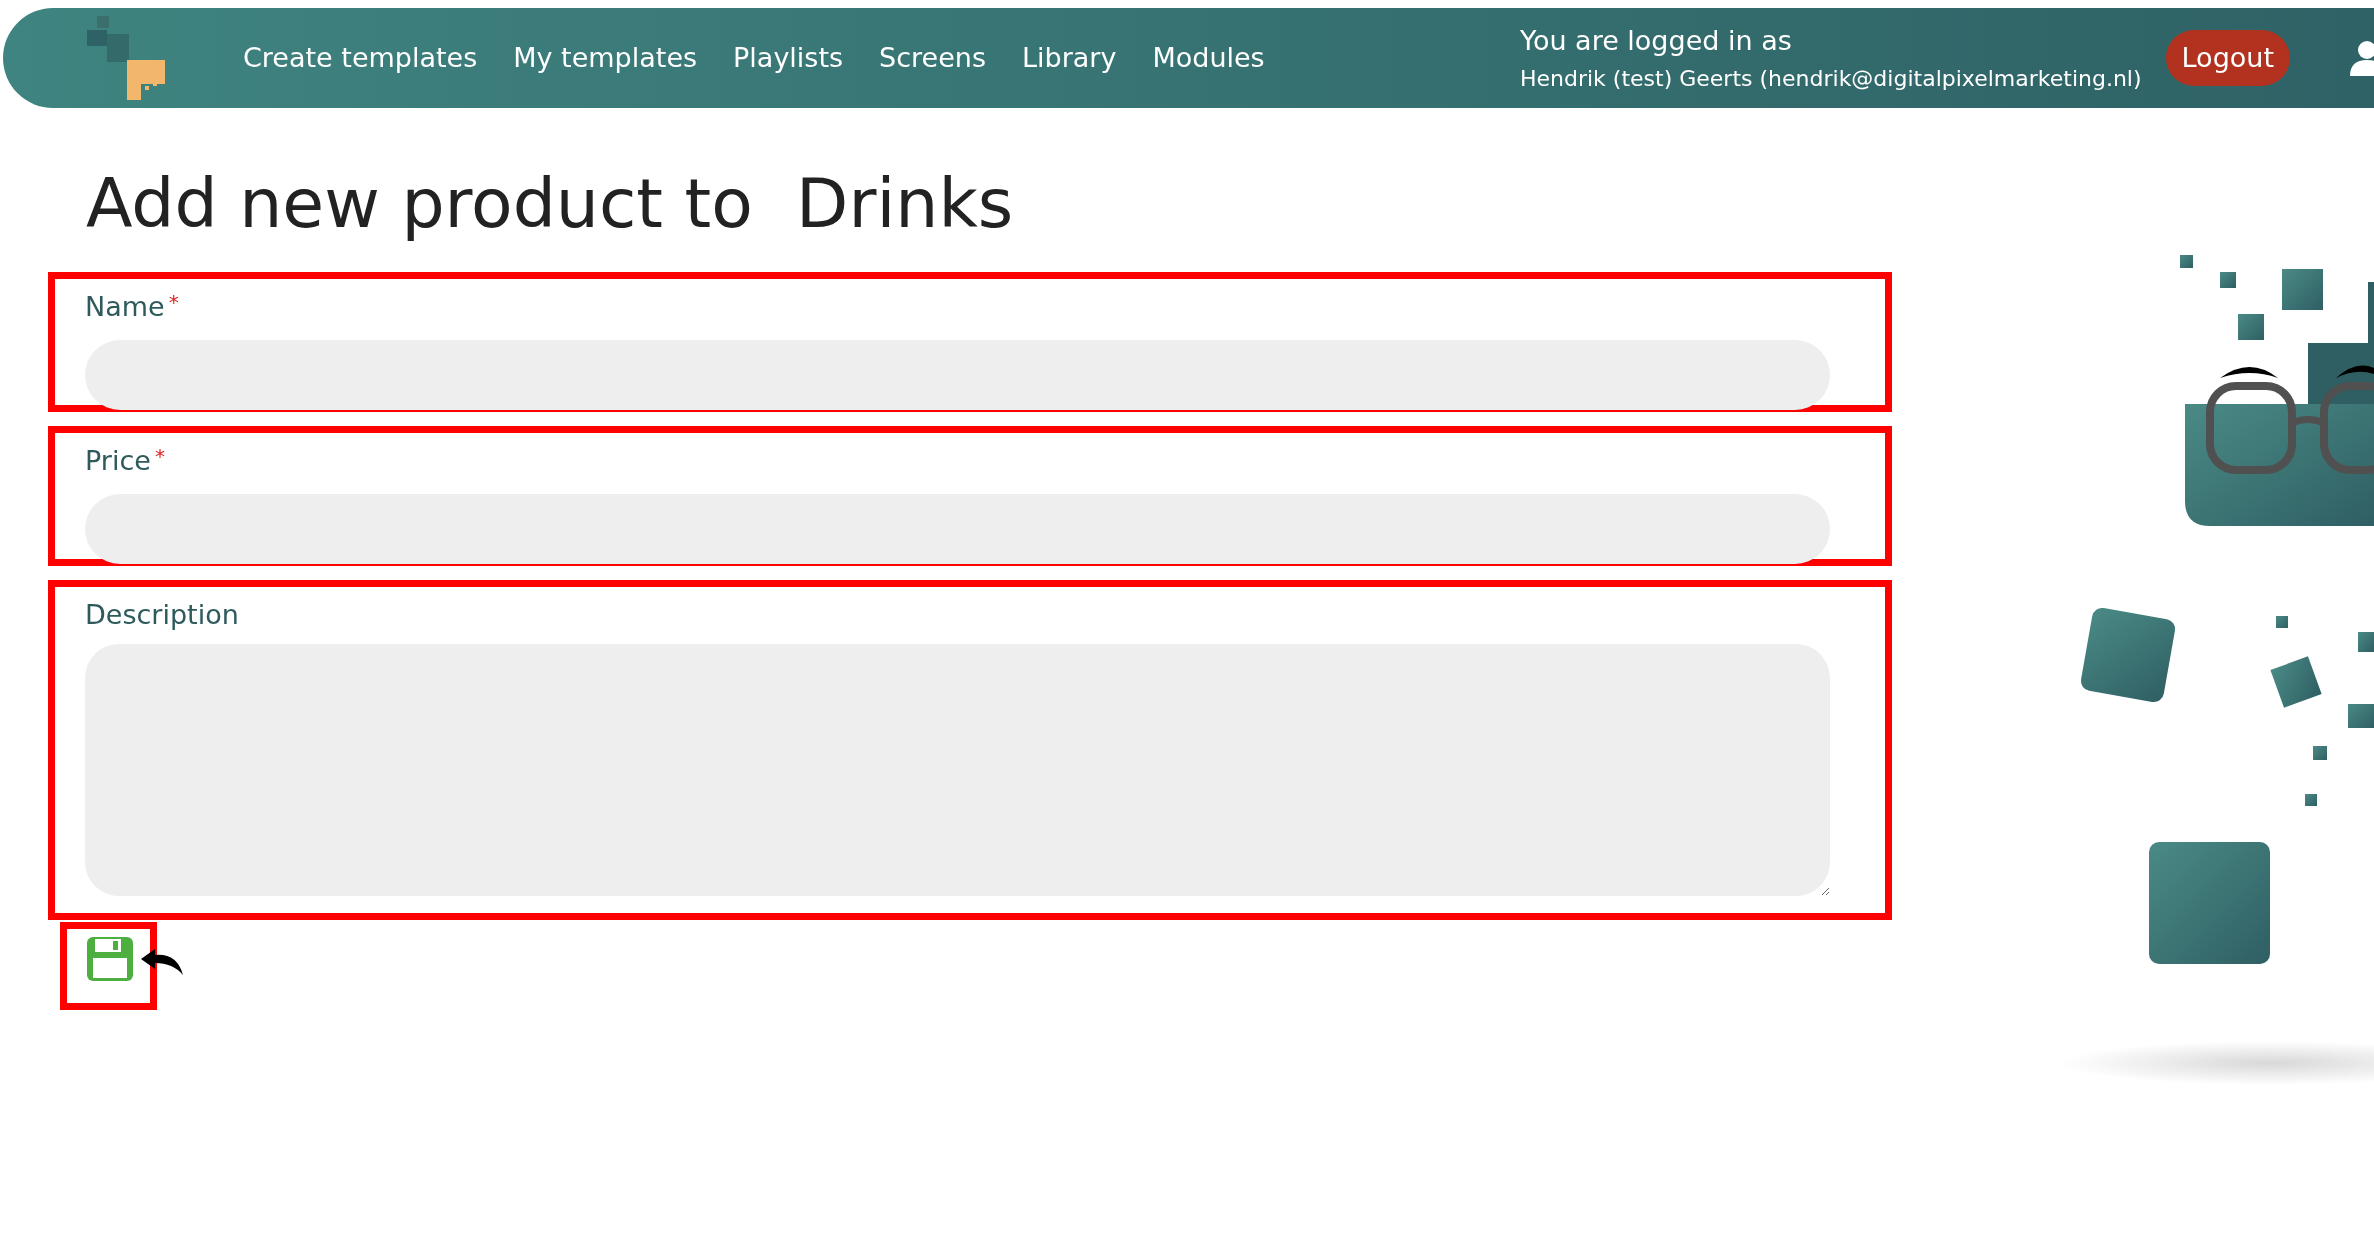 Image resolution: width=2374 pixels, height=1258 pixels. I want to click on nav-link: Create templates, so click(360, 58).